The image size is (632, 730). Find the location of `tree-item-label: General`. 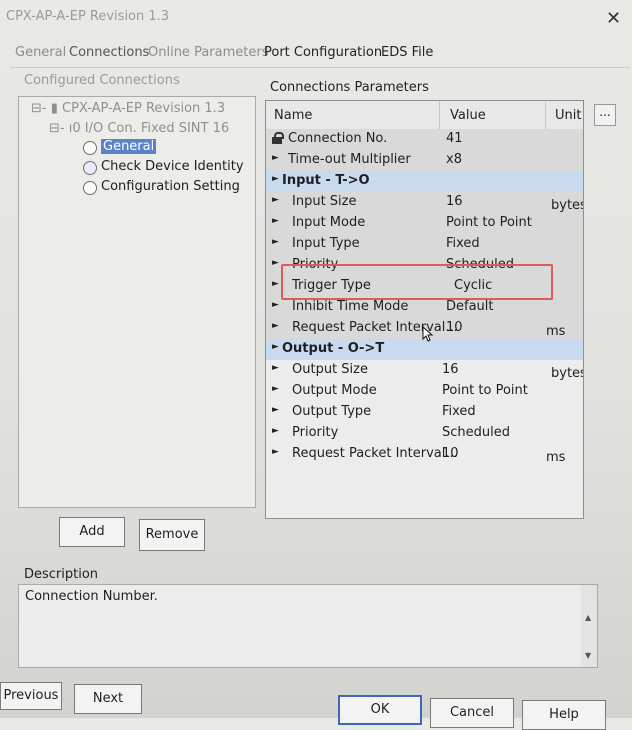

tree-item-label: General is located at coordinates (129, 146).